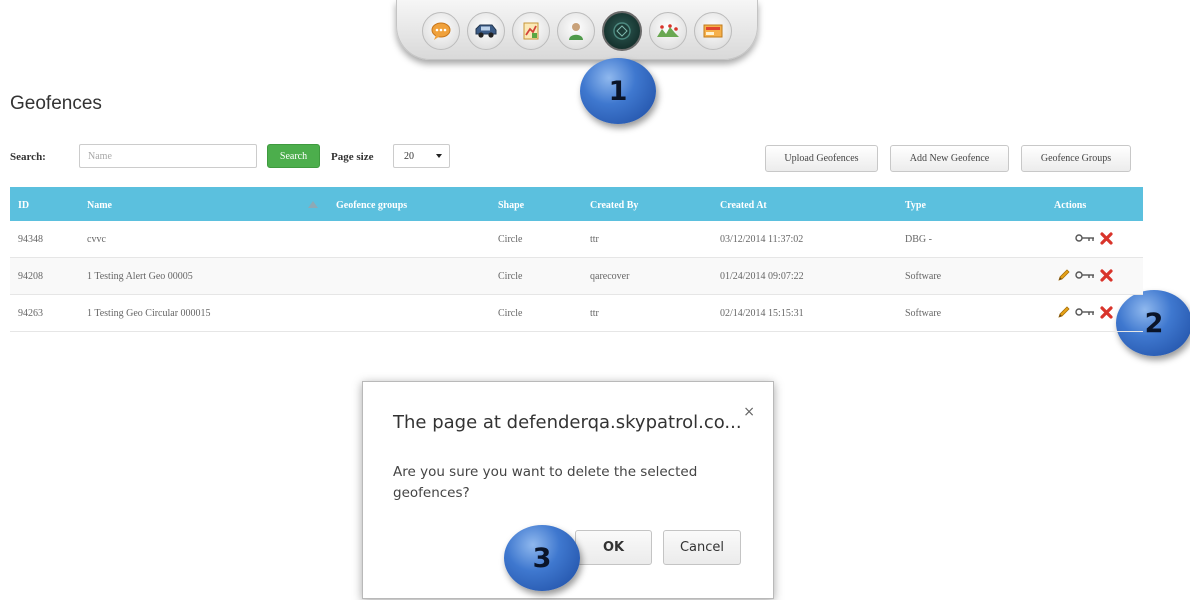  What do you see at coordinates (762, 313) in the screenshot?
I see `cell-created-at: 02/14/2014 15:15:31` at bounding box center [762, 313].